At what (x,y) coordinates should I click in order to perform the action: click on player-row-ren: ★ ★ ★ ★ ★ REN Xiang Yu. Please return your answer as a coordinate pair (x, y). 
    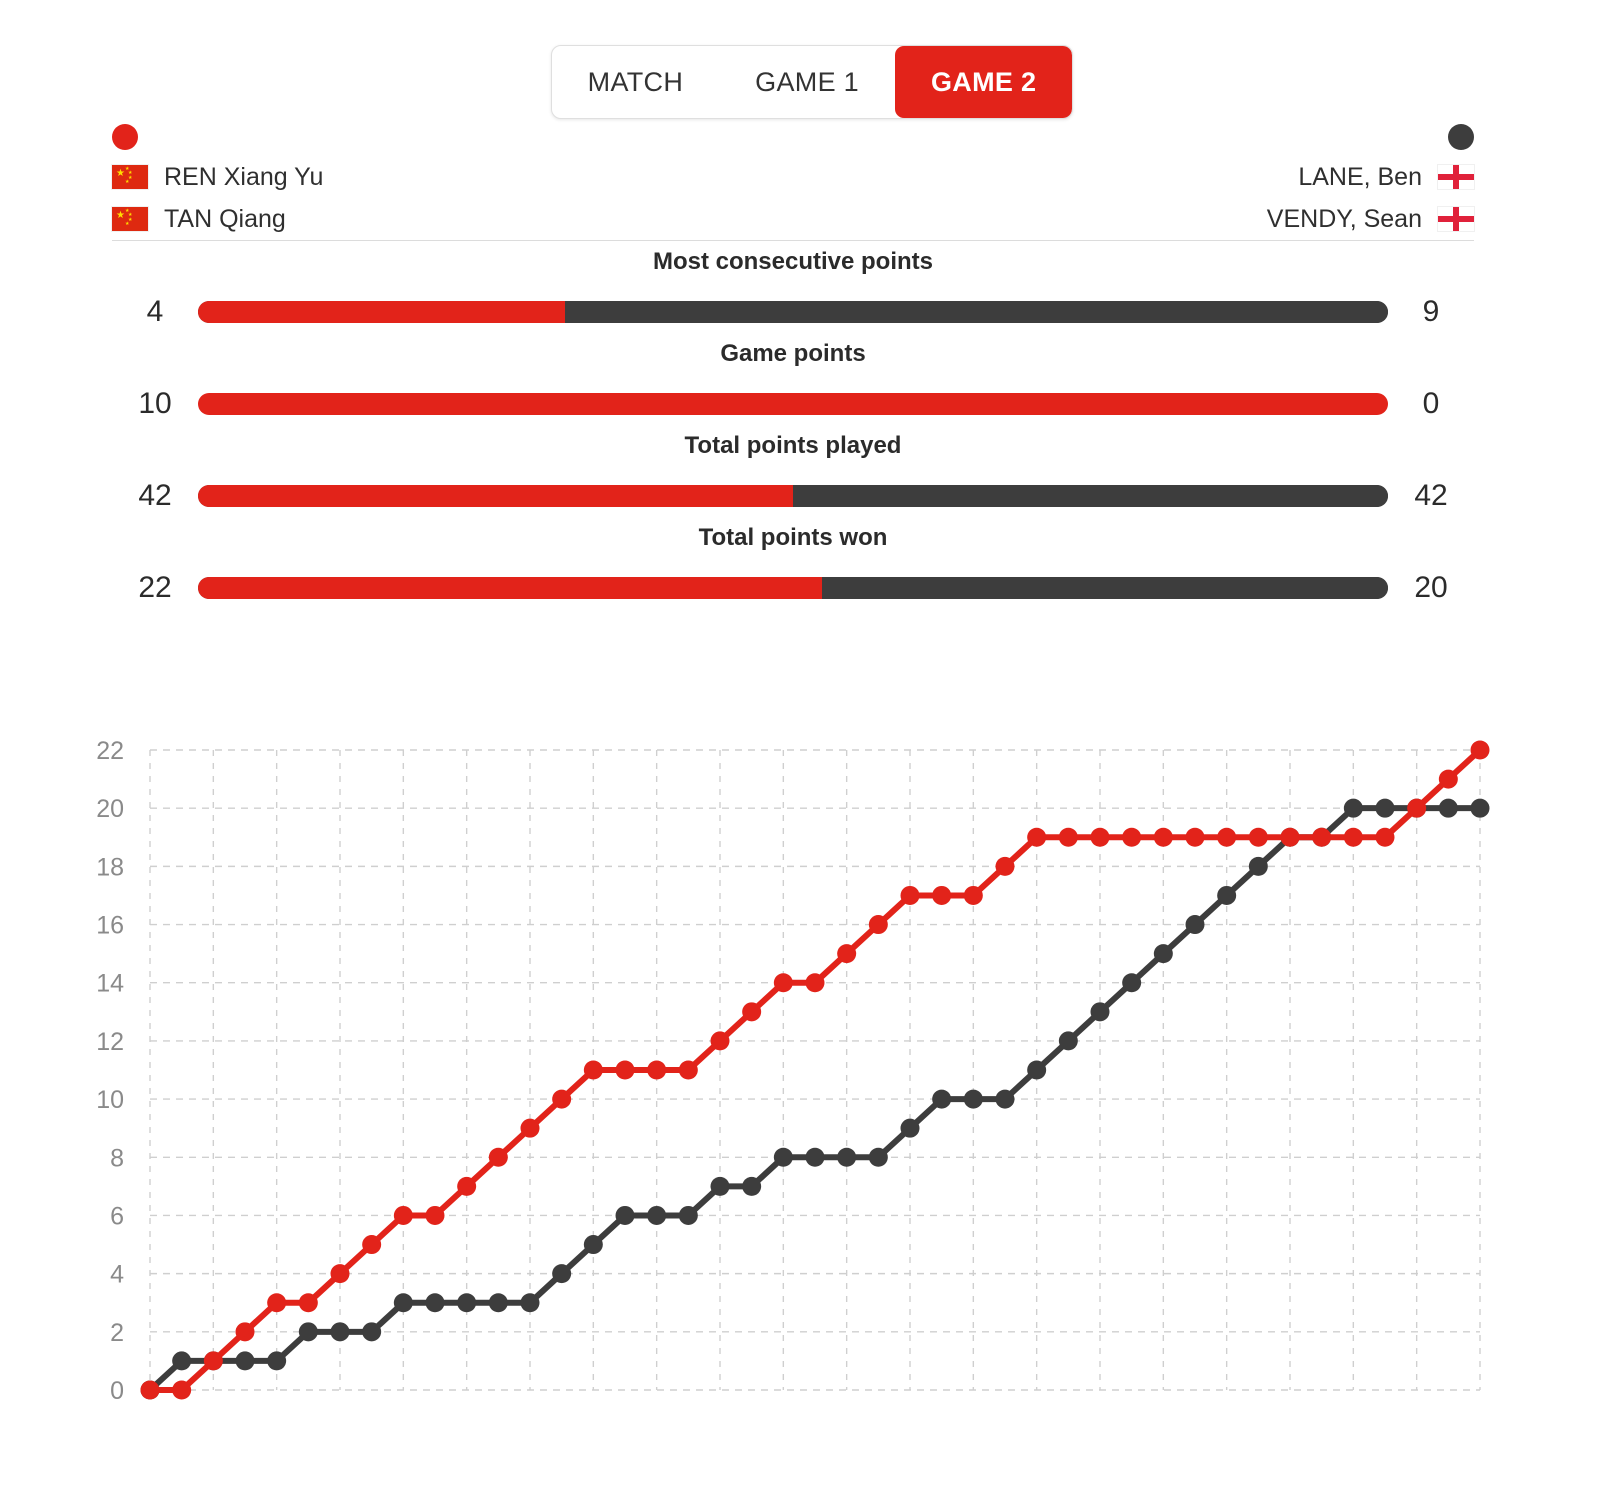
    Looking at the image, I should click on (217, 177).